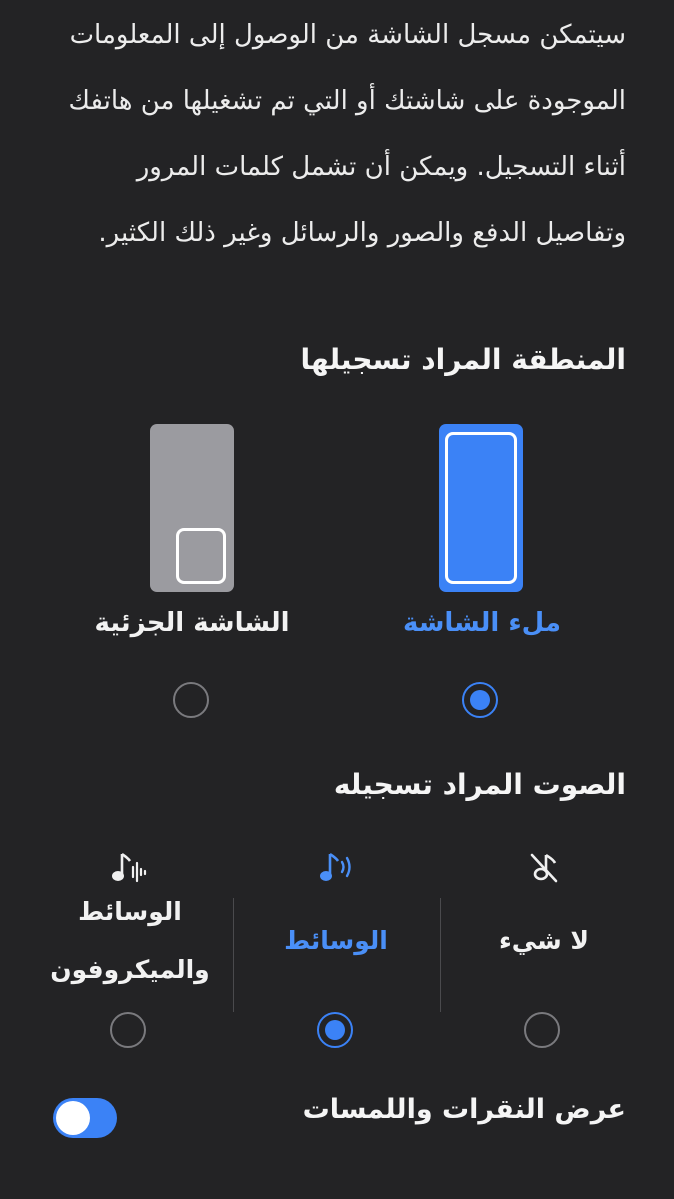 This screenshot has width=674, height=1199. What do you see at coordinates (479, 784) in the screenshot?
I see `sound-section-heading: الصوت المراد تسجيله` at bounding box center [479, 784].